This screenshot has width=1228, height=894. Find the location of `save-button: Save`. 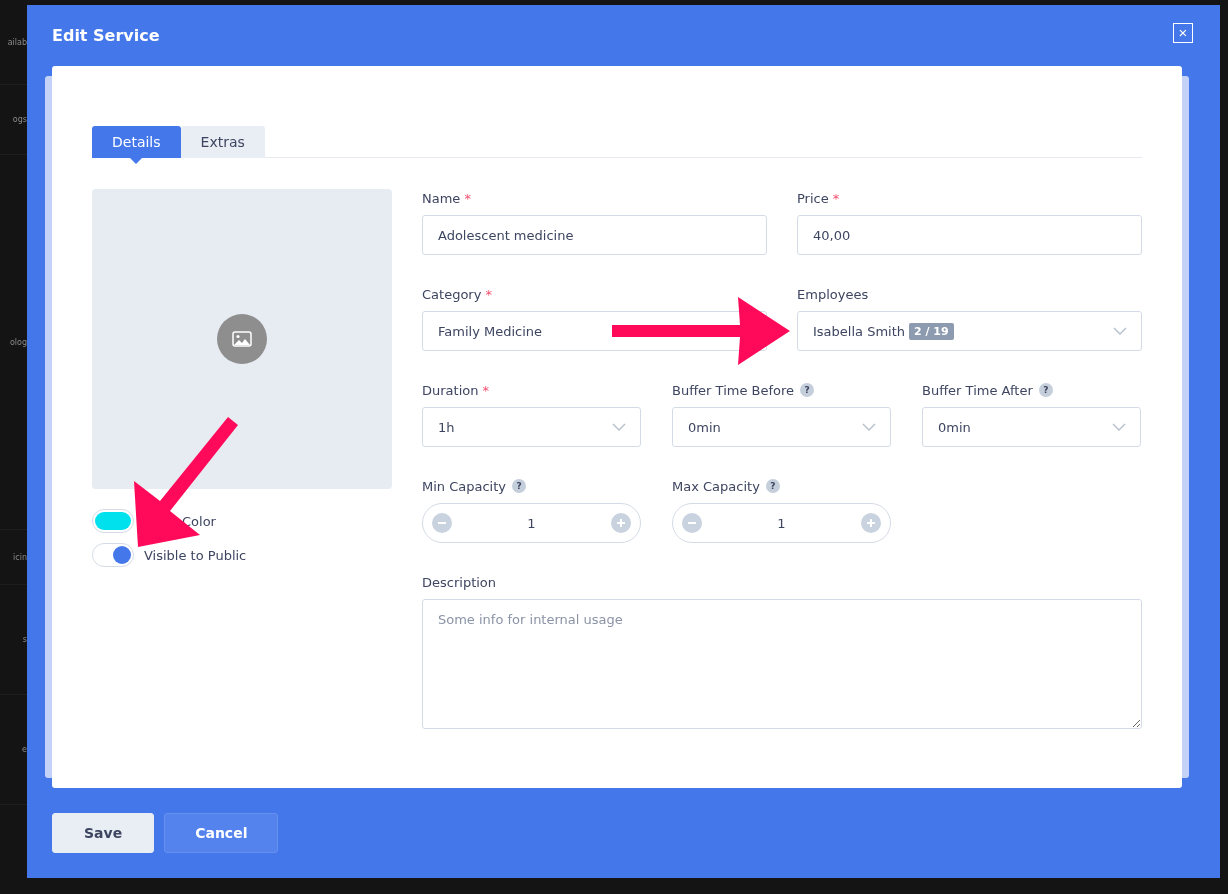

save-button: Save is located at coordinates (103, 833).